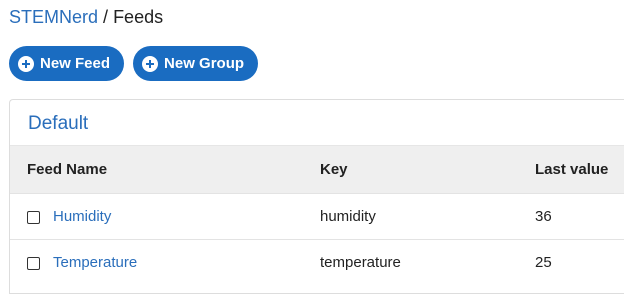 Image resolution: width=624 pixels, height=294 pixels. I want to click on new-group-button: New Group, so click(196, 63).